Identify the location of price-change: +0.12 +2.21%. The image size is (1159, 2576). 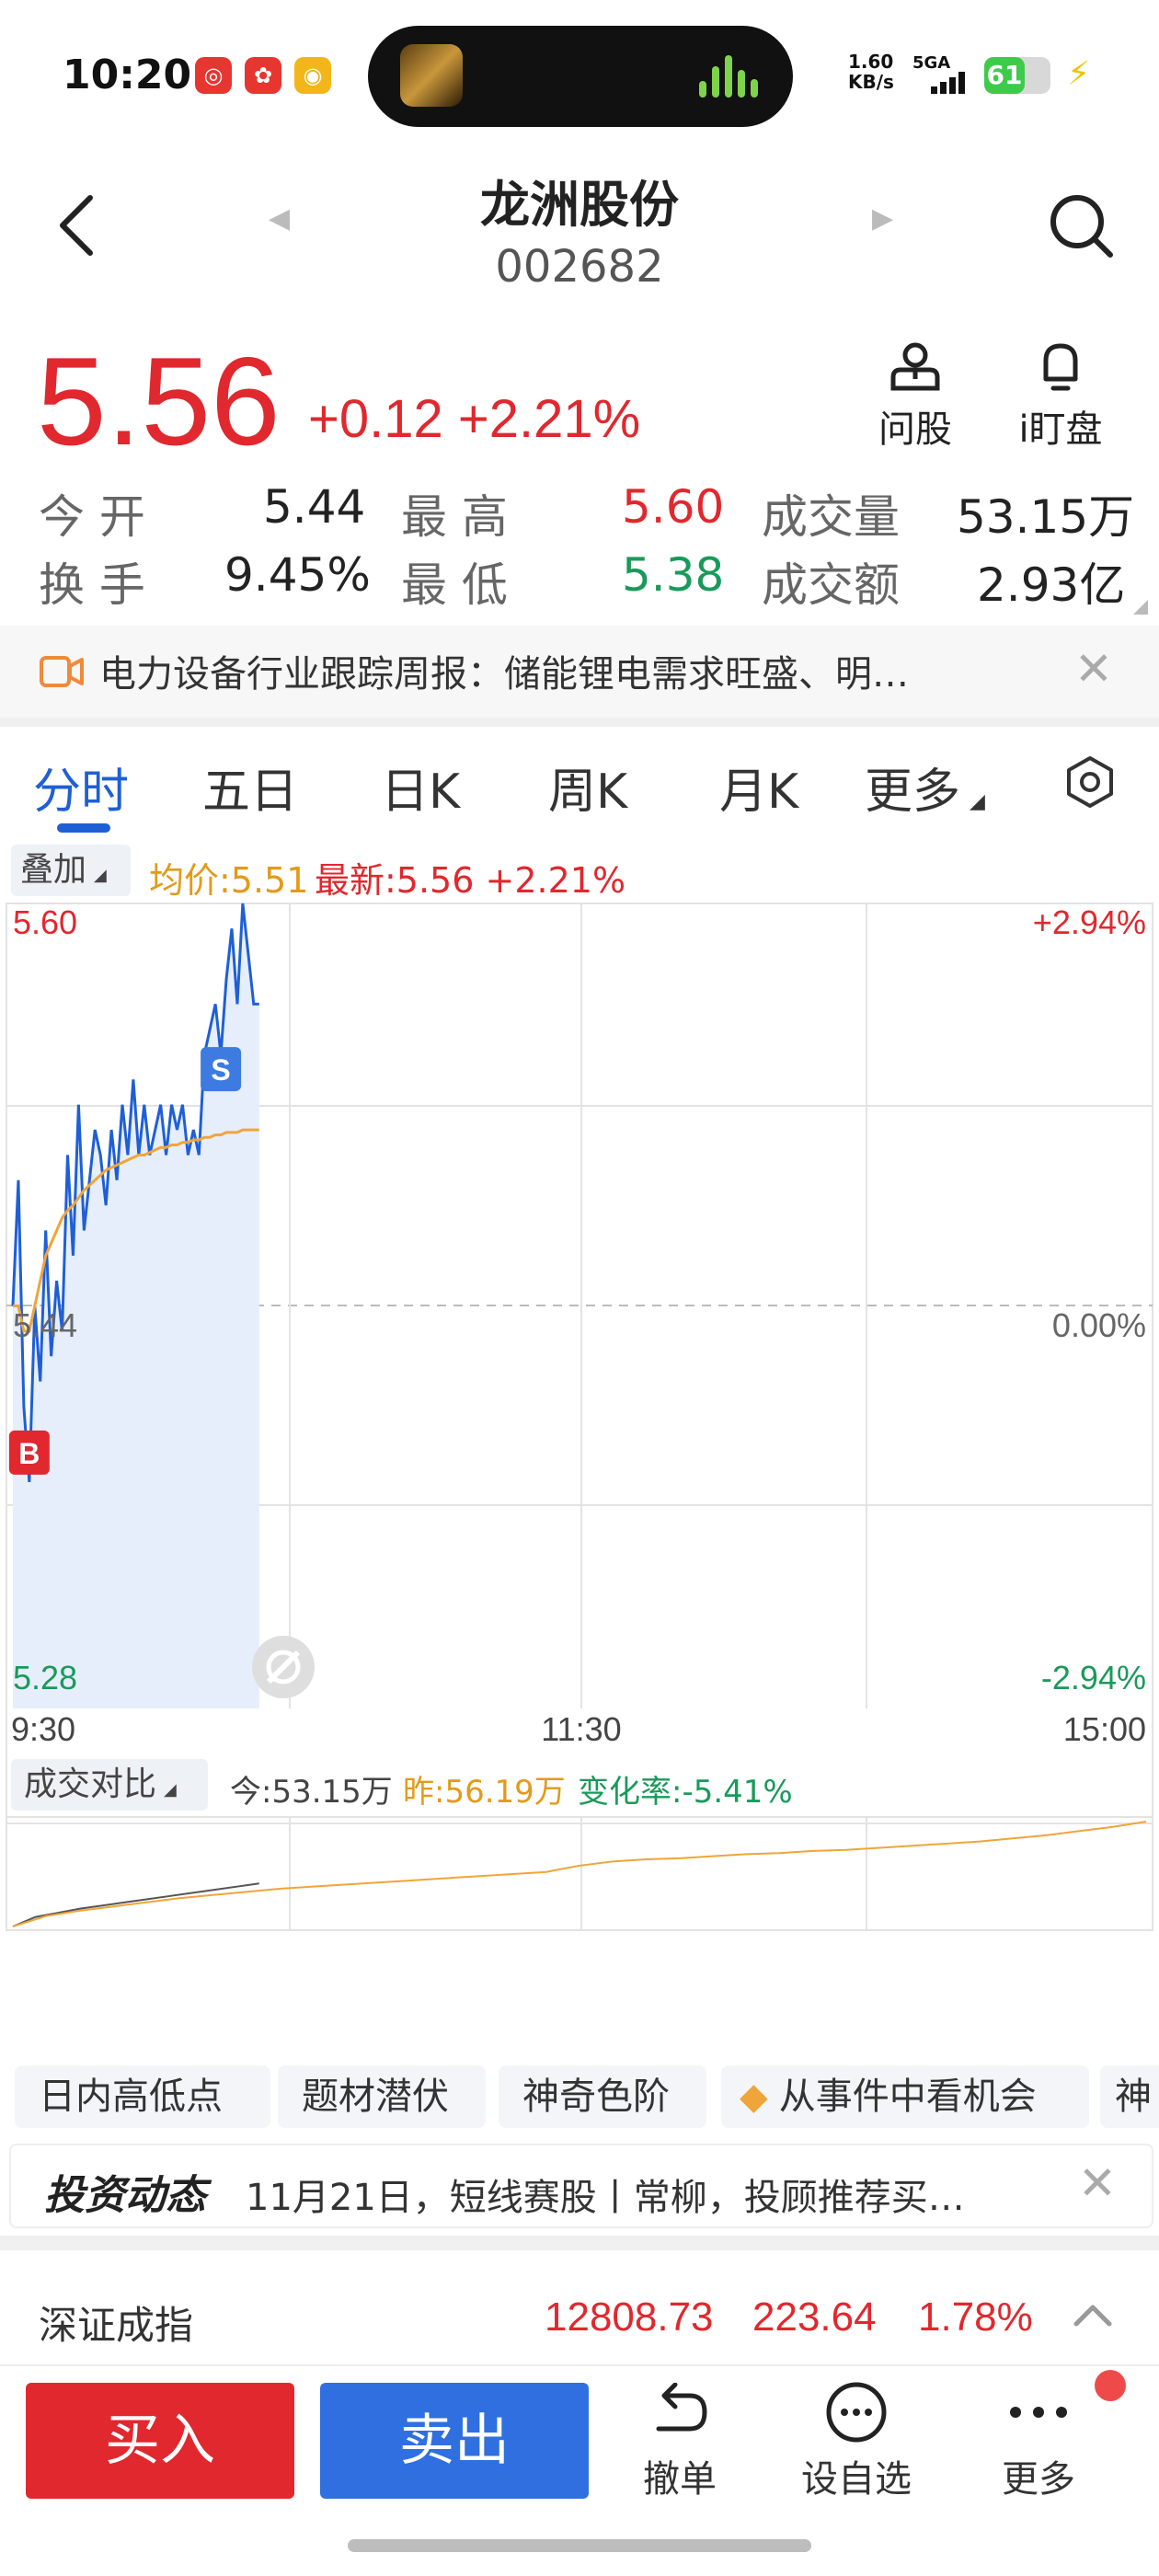
(474, 419).